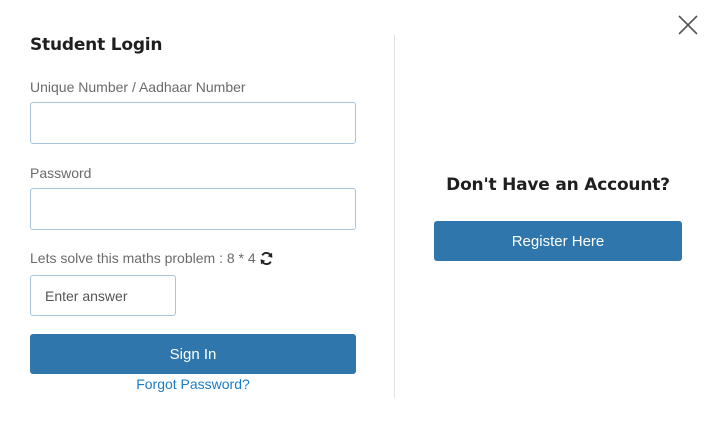  I want to click on close-icon, so click(688, 25).